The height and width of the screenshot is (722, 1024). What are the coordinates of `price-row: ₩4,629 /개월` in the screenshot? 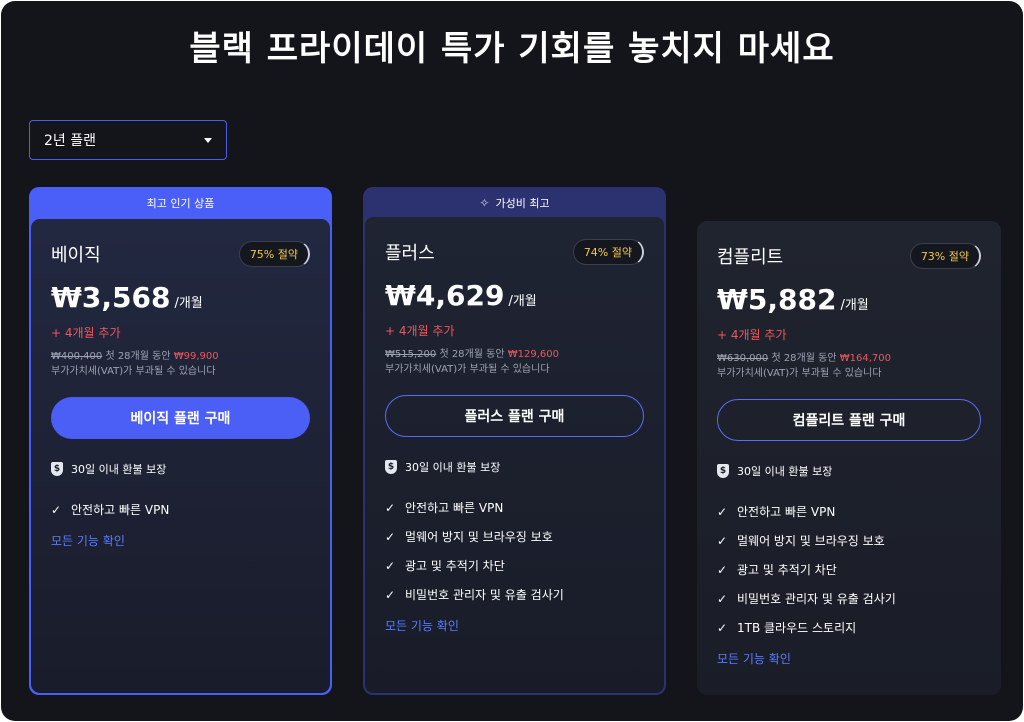 It's located at (514, 295).